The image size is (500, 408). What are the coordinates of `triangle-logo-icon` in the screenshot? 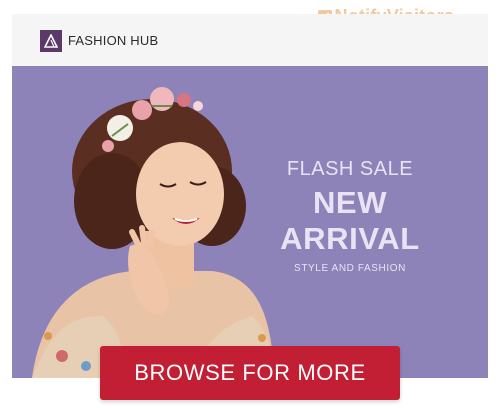 It's located at (51, 41).